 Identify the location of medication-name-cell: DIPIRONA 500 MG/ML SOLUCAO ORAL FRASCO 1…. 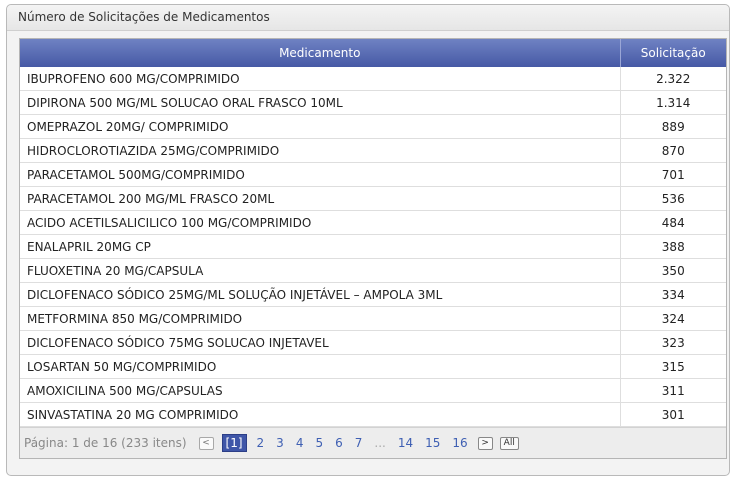
(320, 102).